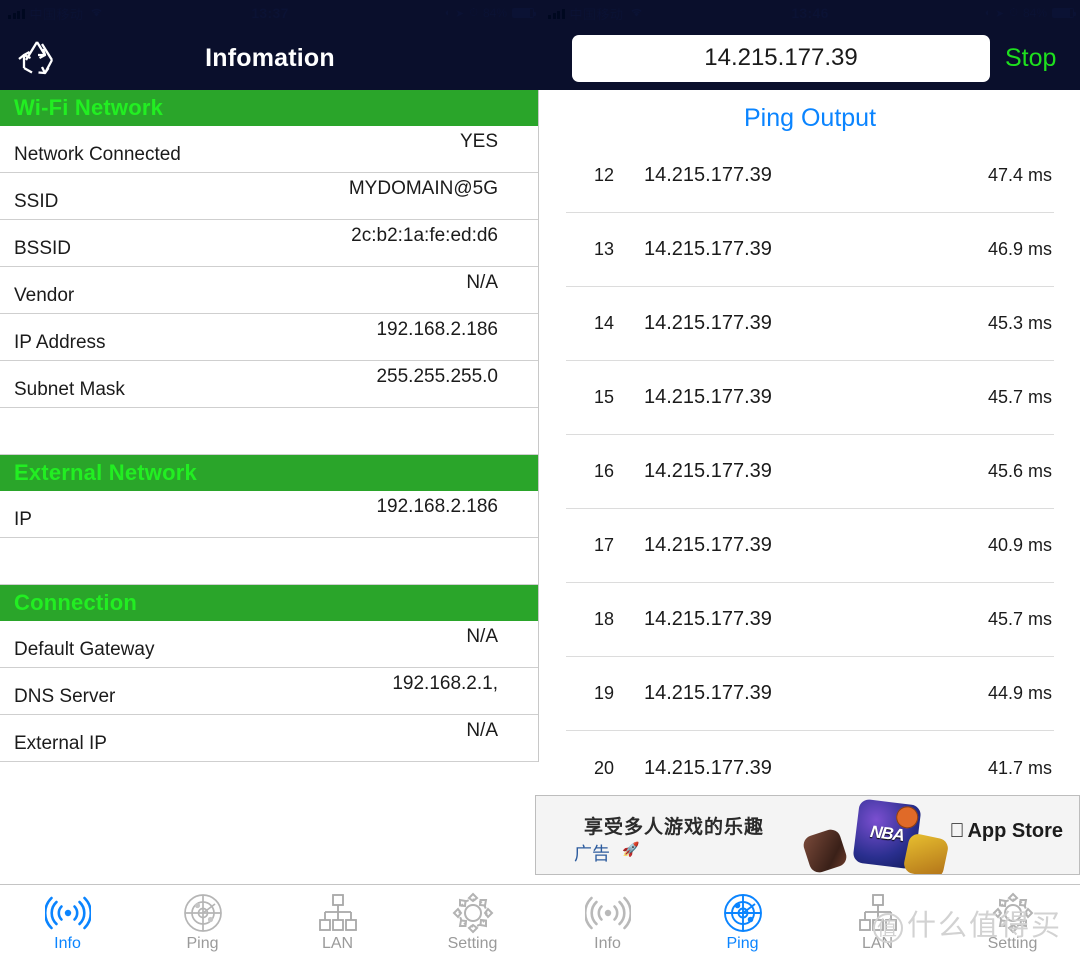  I want to click on section-title: External Network, so click(105, 472).